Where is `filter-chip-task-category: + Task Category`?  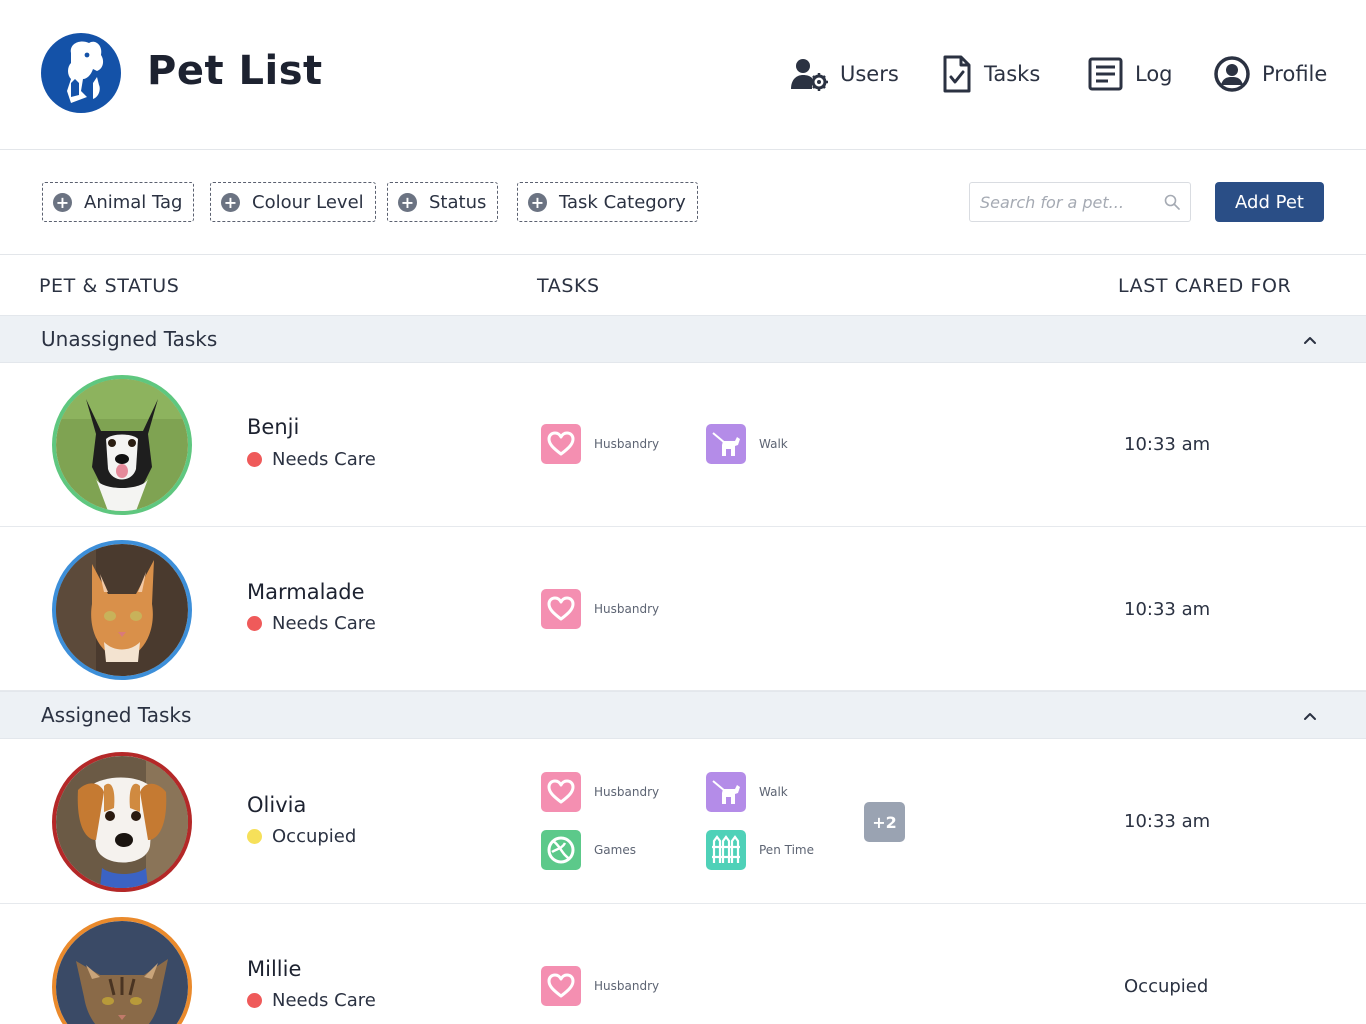
filter-chip-task-category: + Task Category is located at coordinates (607, 202).